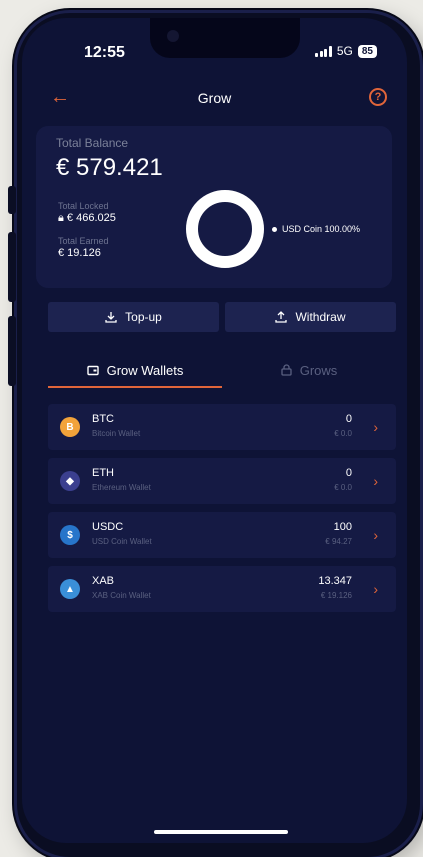 The image size is (423, 857). Describe the element at coordinates (92, 370) in the screenshot. I see `wallet-icon` at that location.